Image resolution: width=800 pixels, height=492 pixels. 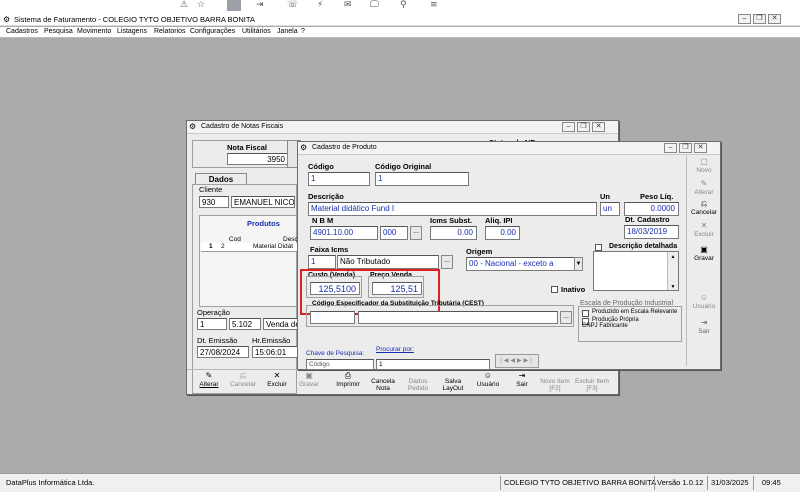 What do you see at coordinates (554, 289) in the screenshot?
I see `inativo-checkbox` at bounding box center [554, 289].